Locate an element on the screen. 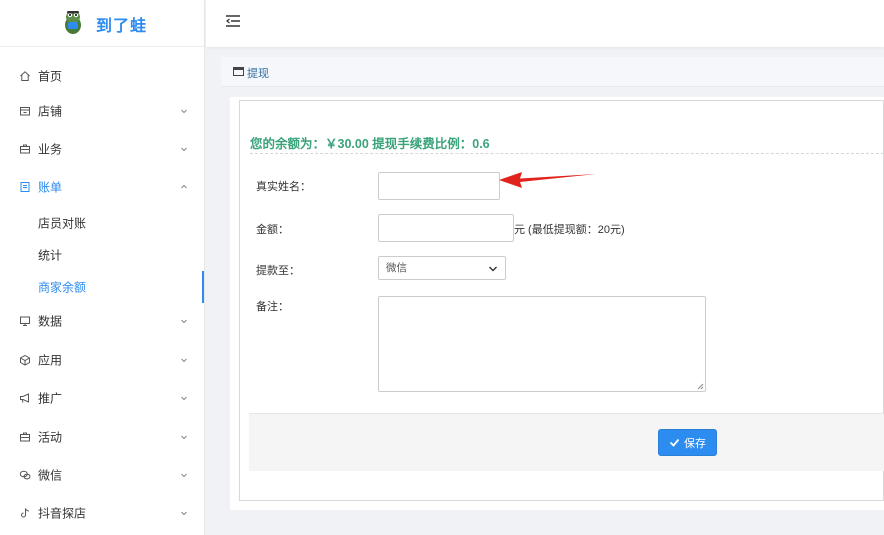 The image size is (884, 535). remark-textarea is located at coordinates (542, 344).